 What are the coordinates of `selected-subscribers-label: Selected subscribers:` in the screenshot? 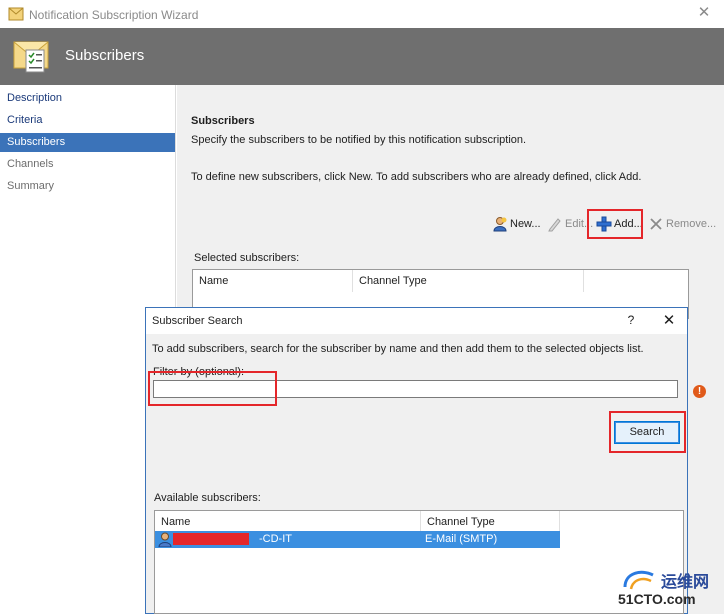 It's located at (247, 258).